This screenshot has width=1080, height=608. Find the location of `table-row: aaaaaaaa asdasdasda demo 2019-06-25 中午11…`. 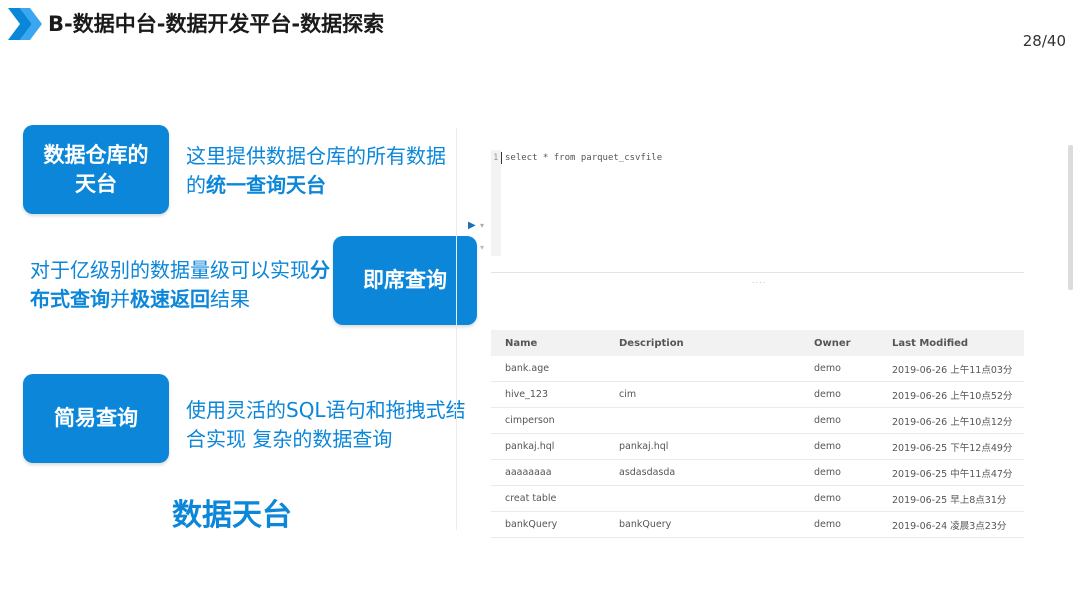

table-row: aaaaaaaa asdasdasda demo 2019-06-25 中午11… is located at coordinates (757, 473).